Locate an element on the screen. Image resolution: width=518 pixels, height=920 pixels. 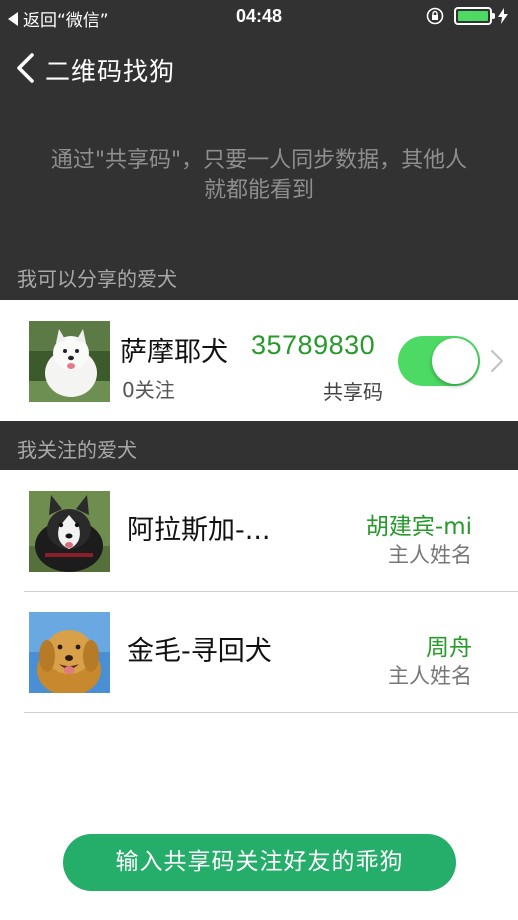
followed-pet-name: 金毛-寻回犬 is located at coordinates (199, 651).